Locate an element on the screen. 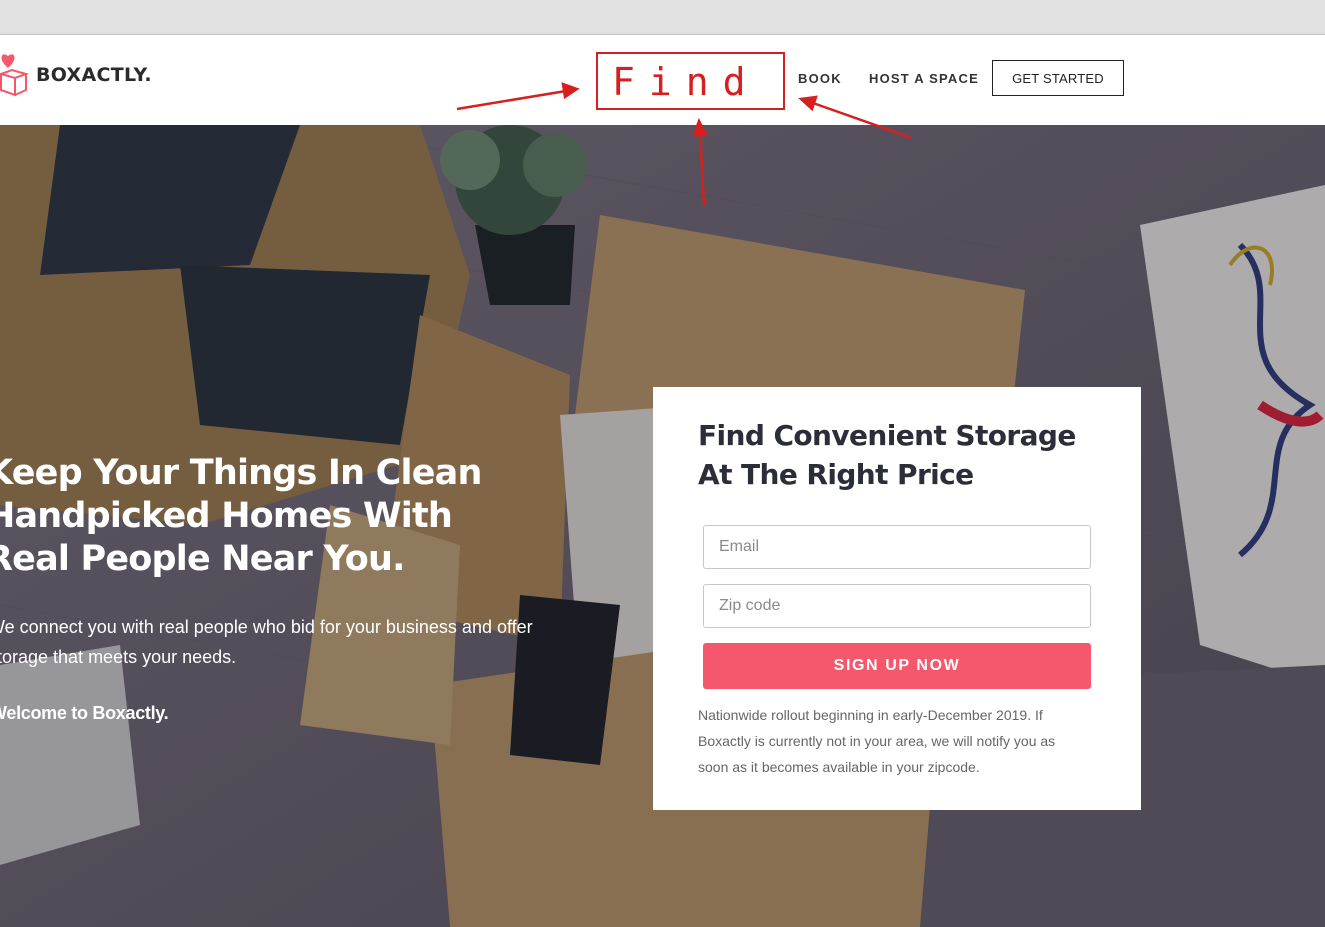 This screenshot has height=927, width=1325. sign-up-now-button: SIGN UP NOW is located at coordinates (897, 666).